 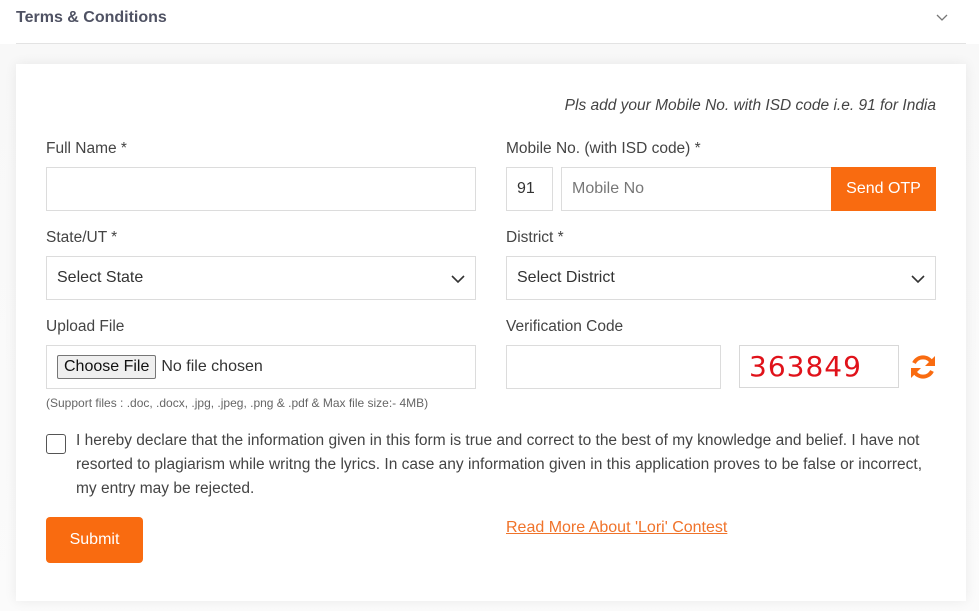 What do you see at coordinates (56, 444) in the screenshot?
I see `declaration-checkbox` at bounding box center [56, 444].